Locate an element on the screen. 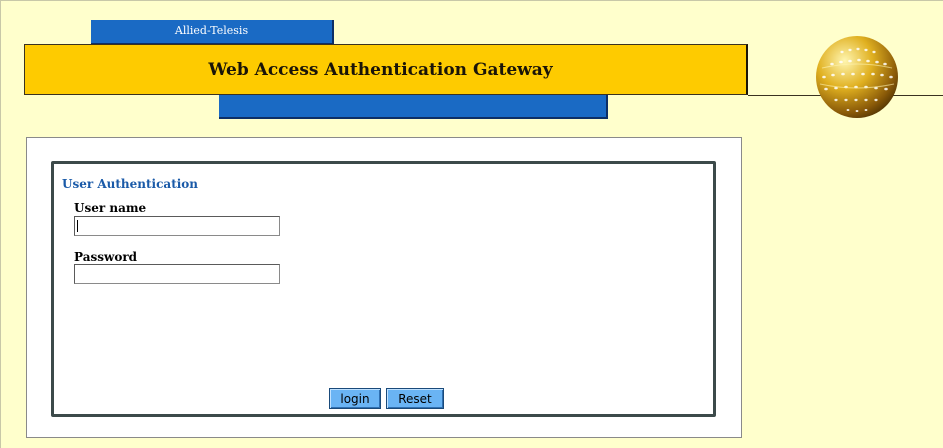  brand-tab: Allied-Telesis is located at coordinates (212, 32).